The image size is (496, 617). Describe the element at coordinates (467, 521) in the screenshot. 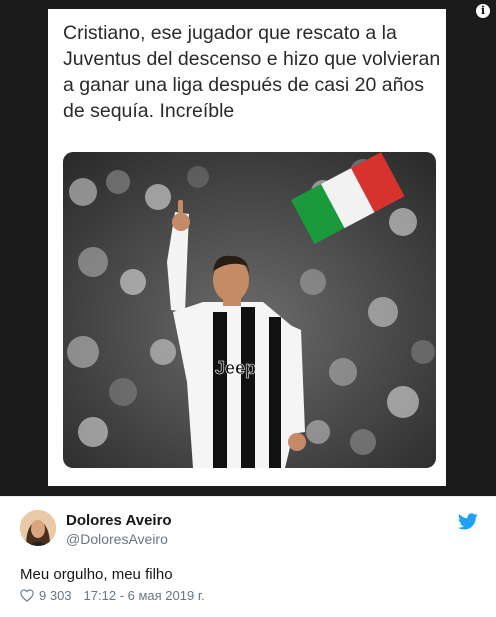

I see `twitter-bird-icon` at that location.